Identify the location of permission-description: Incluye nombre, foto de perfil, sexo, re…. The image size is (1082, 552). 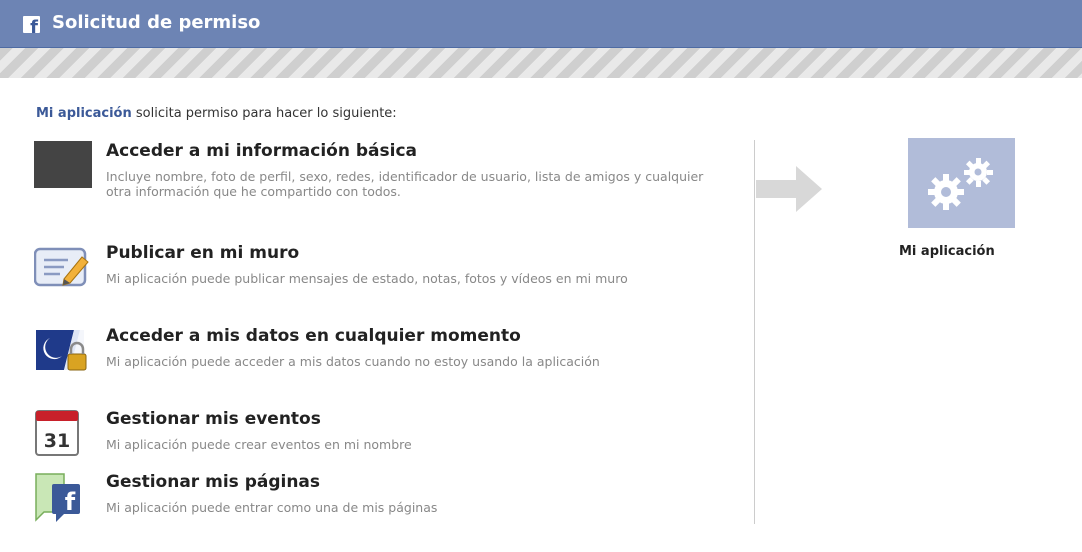
(405, 184).